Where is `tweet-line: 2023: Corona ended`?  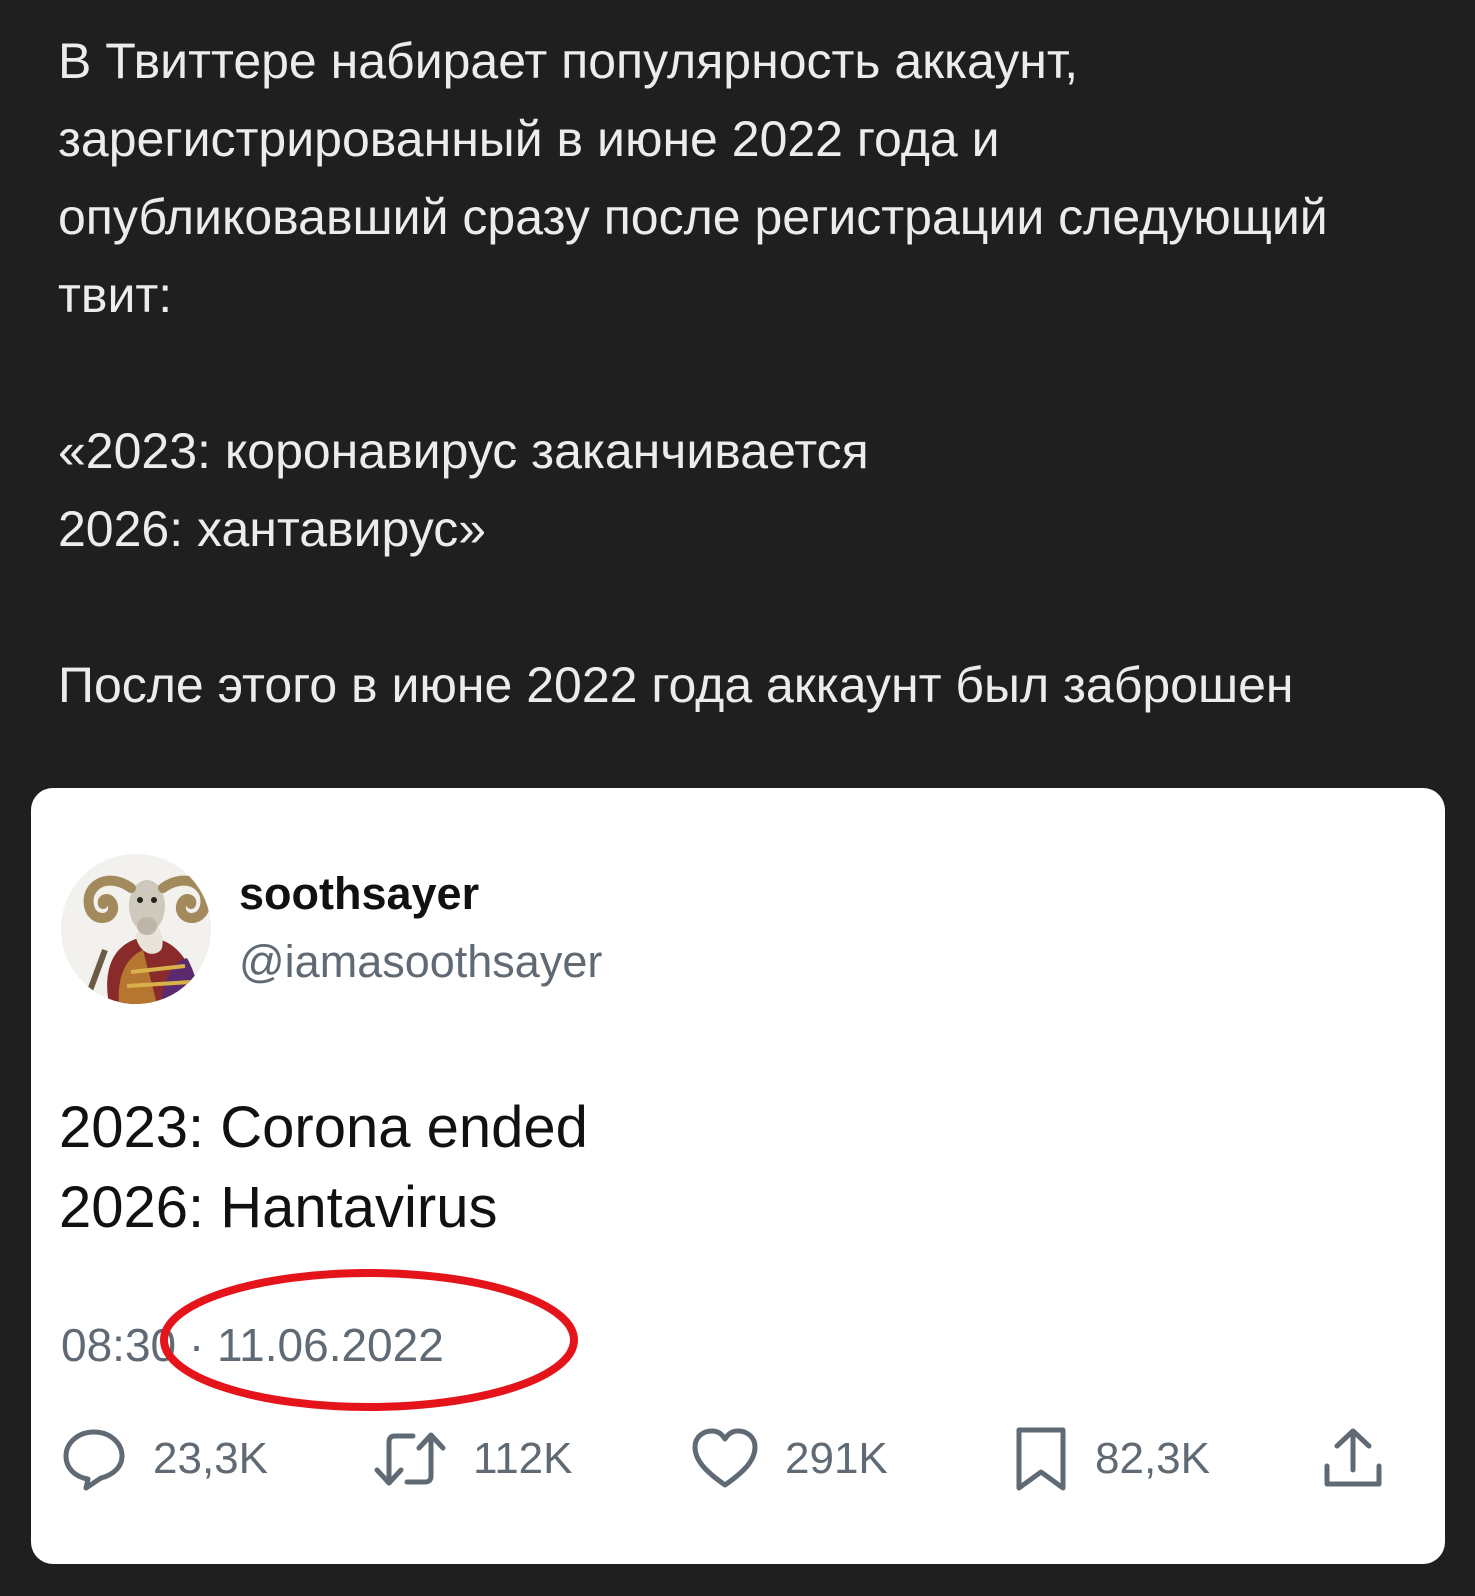
tweet-line: 2023: Corona ended is located at coordinates (323, 1127).